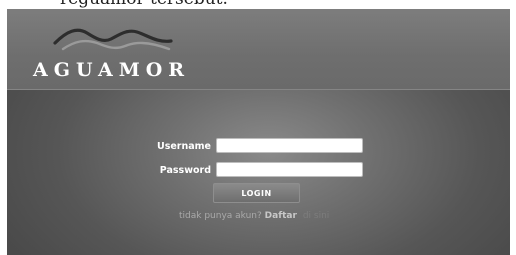  Describe the element at coordinates (185, 170) in the screenshot. I see `password-label: Password` at that location.